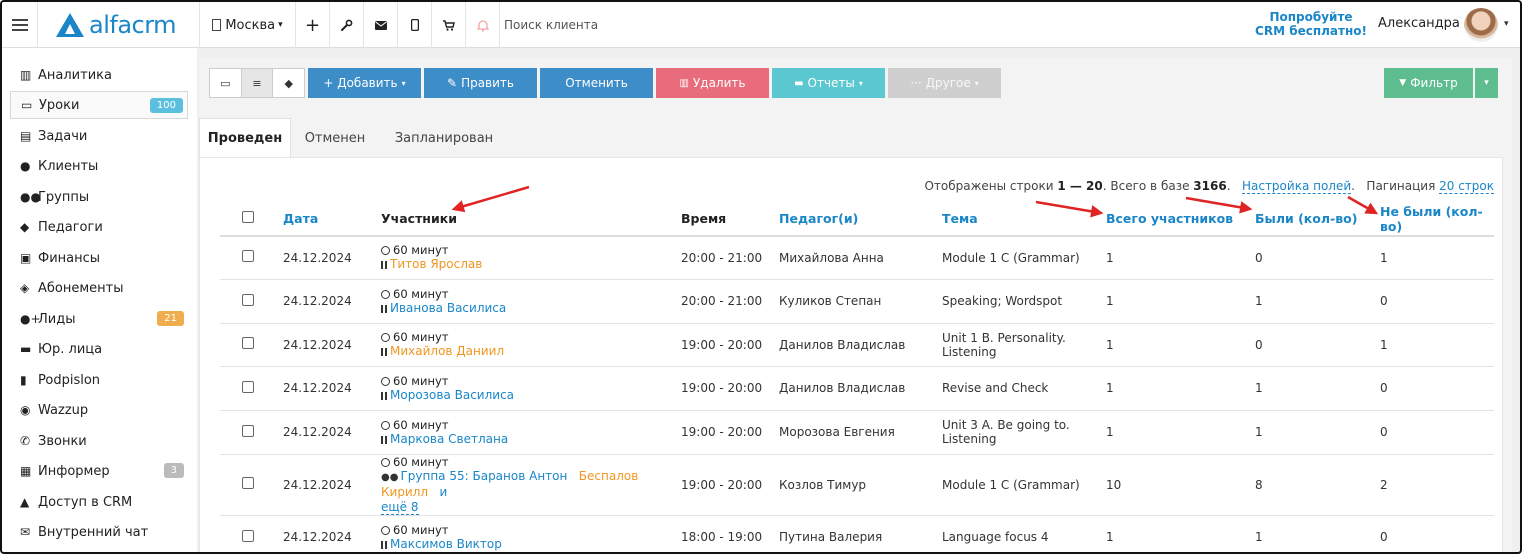  What do you see at coordinates (99, 258) in the screenshot?
I see `sidebar-item-finance: ▣ Финансы` at bounding box center [99, 258].